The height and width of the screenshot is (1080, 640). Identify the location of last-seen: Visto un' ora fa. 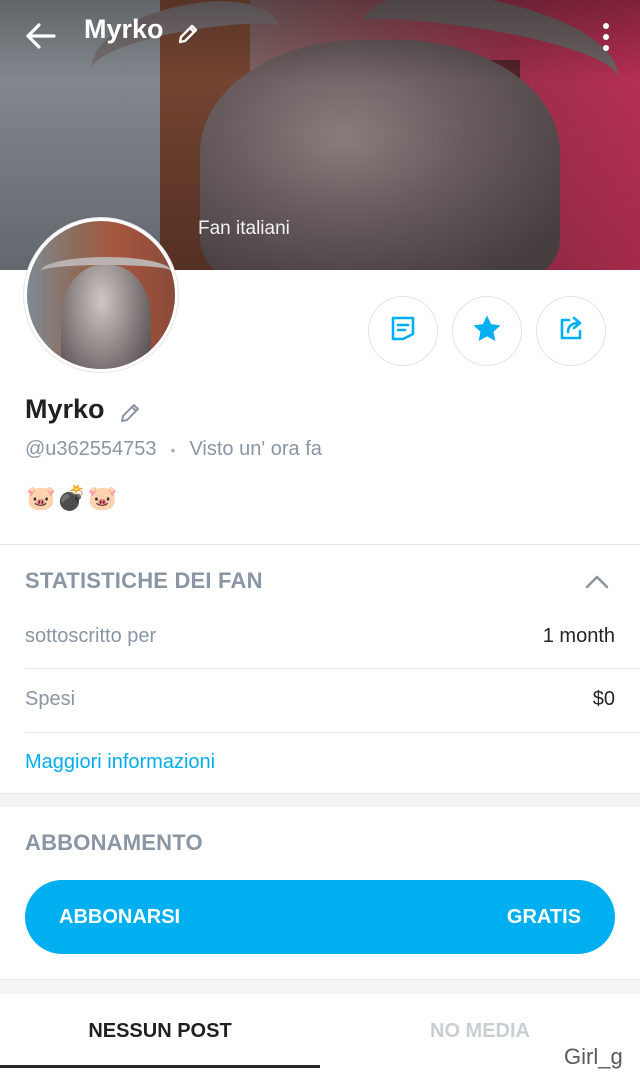
(255, 449).